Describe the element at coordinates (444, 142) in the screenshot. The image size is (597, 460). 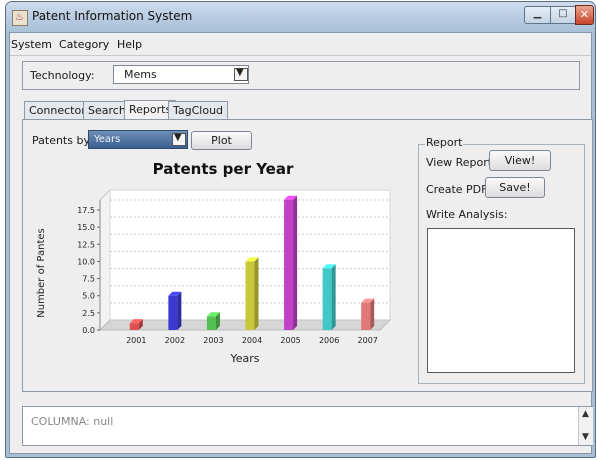
I see `report-legend: Report` at that location.